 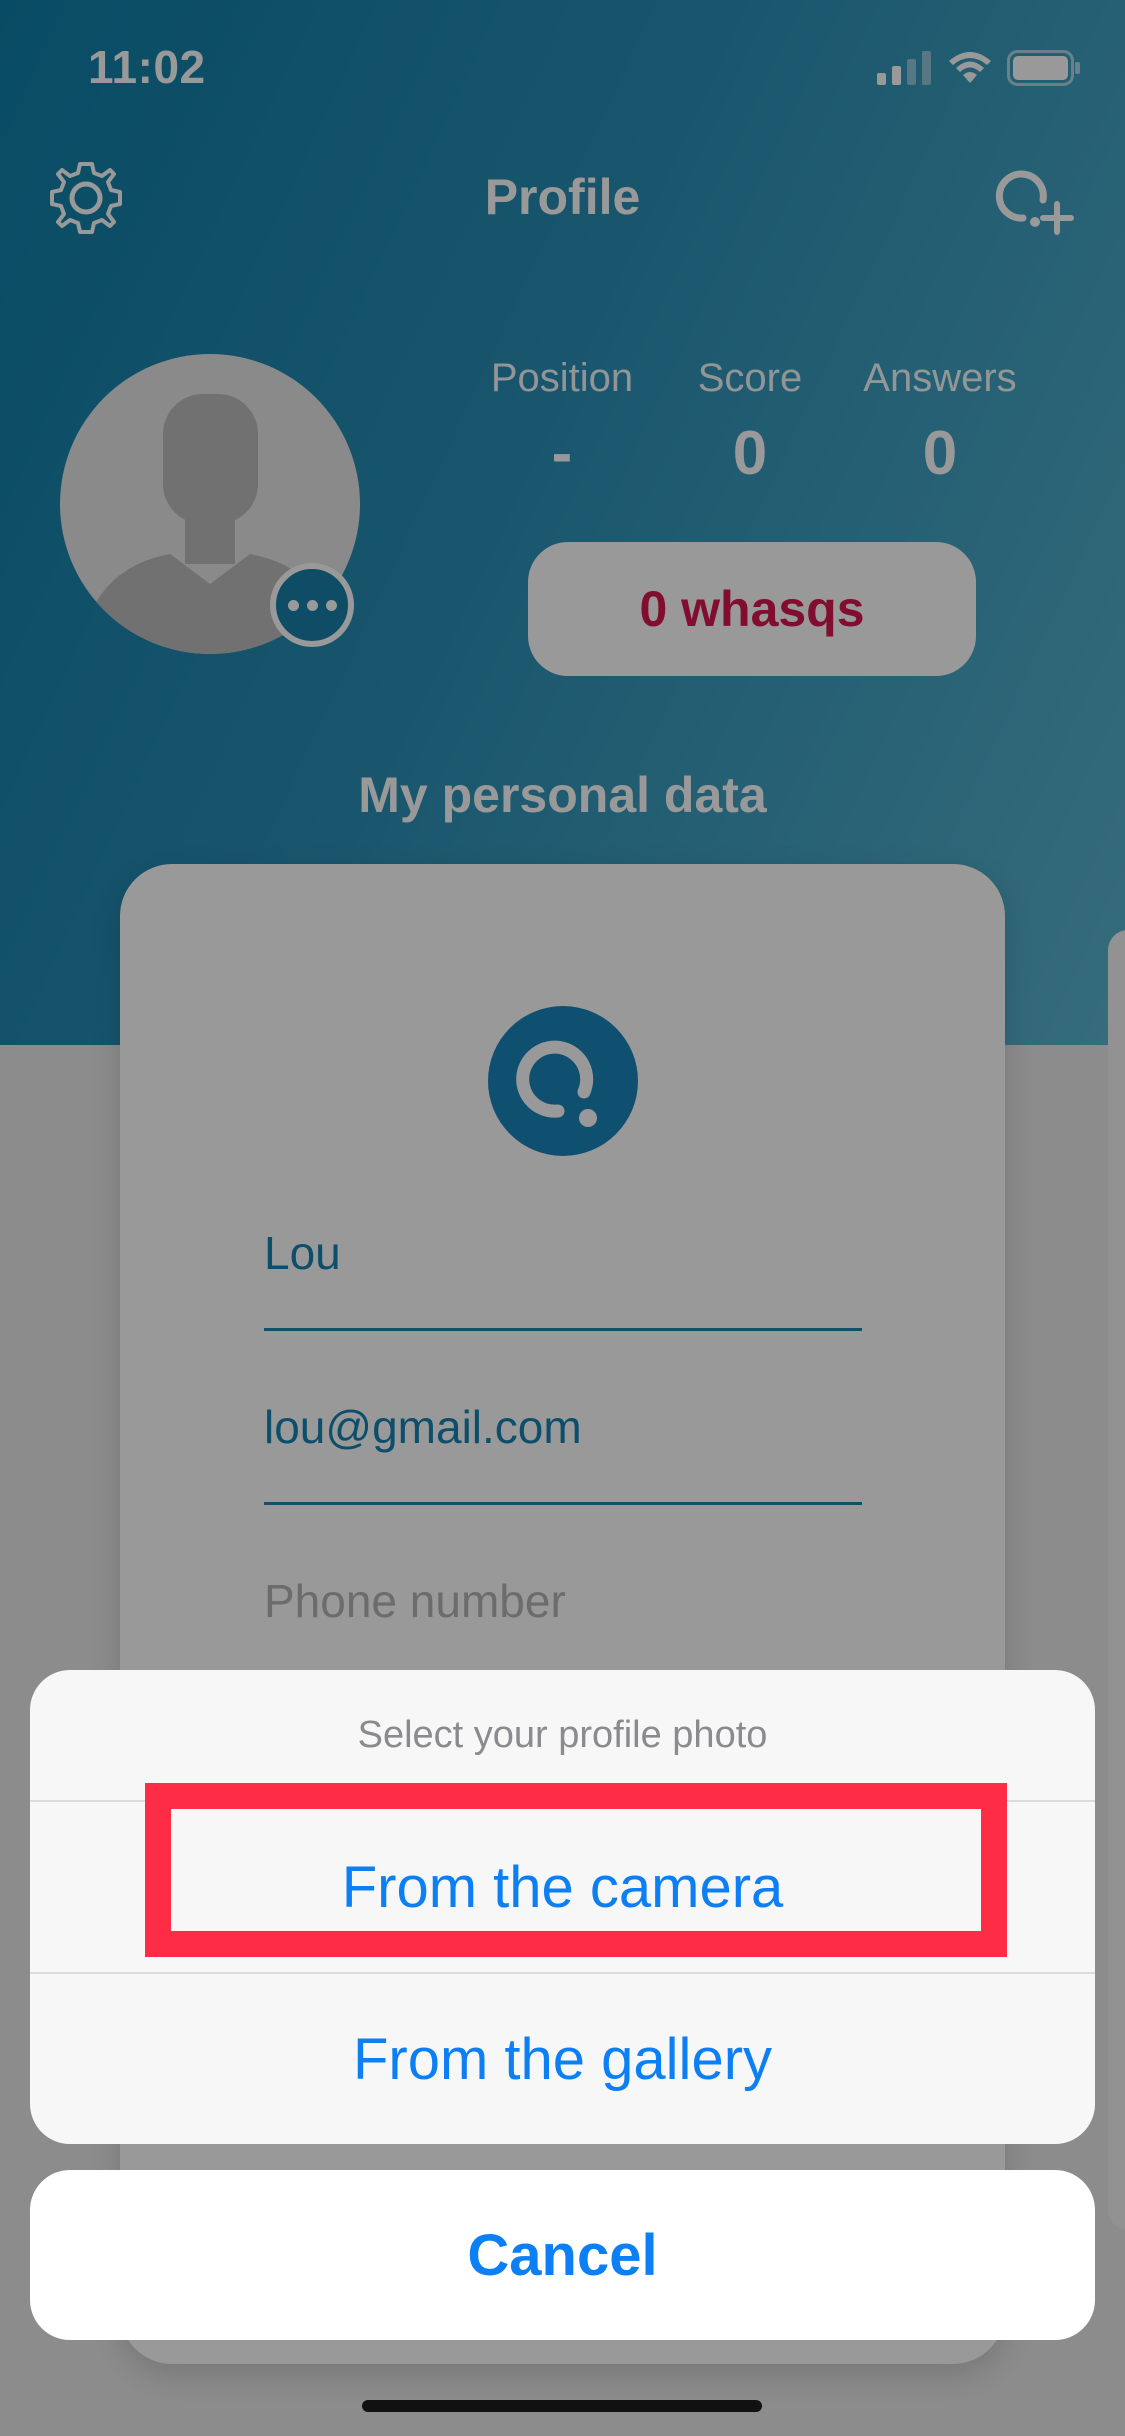 I want to click on home-indicator, so click(x=562, y=2406).